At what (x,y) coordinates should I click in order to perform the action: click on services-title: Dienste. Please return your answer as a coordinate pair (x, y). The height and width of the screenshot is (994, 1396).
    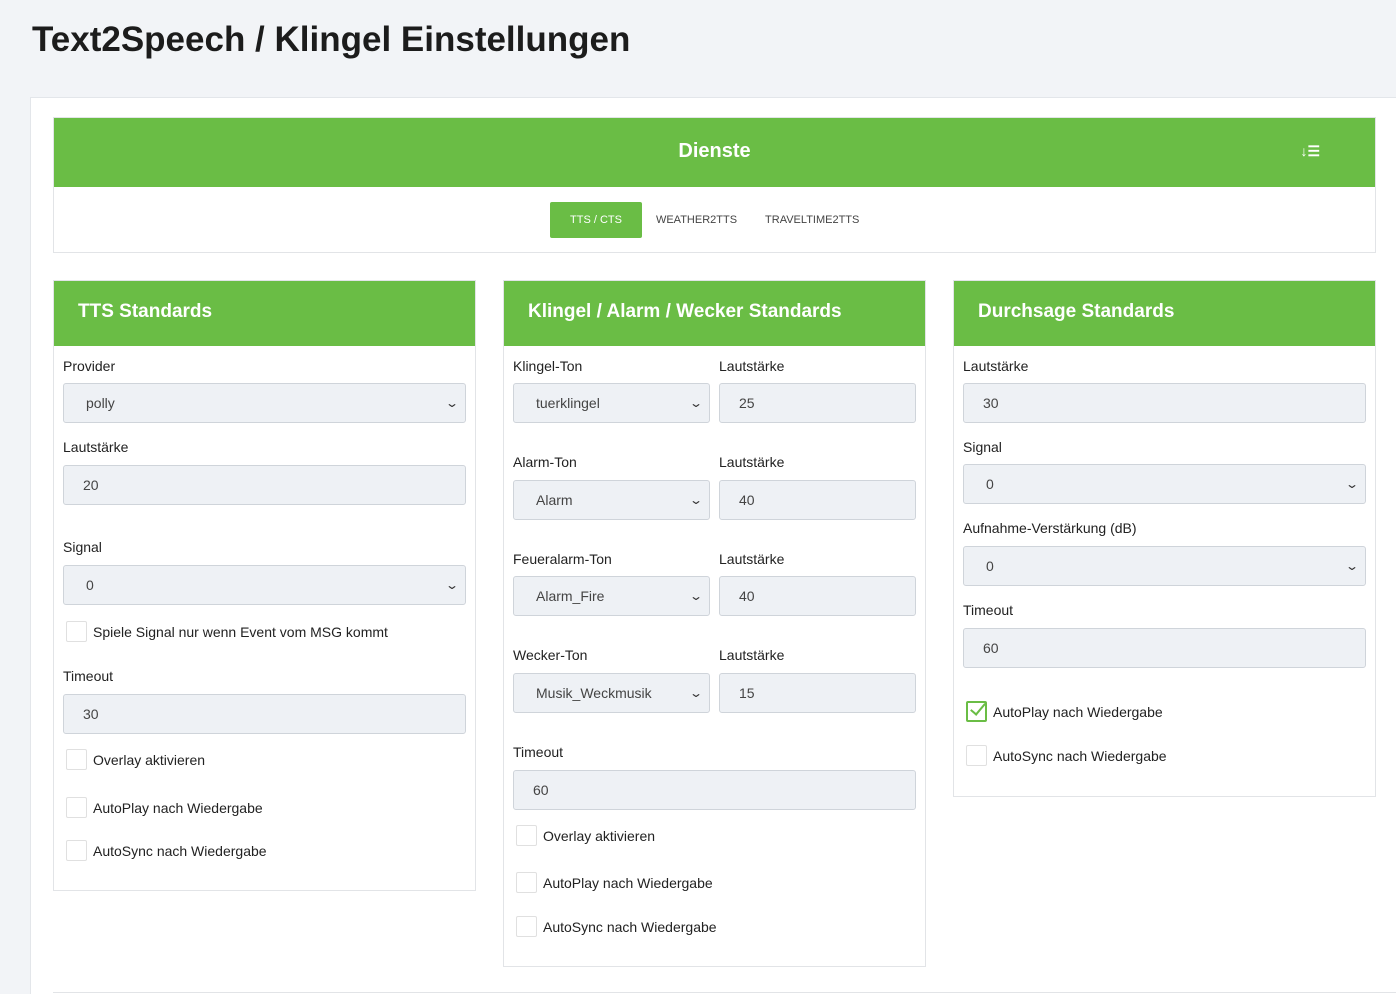
    Looking at the image, I should click on (714, 151).